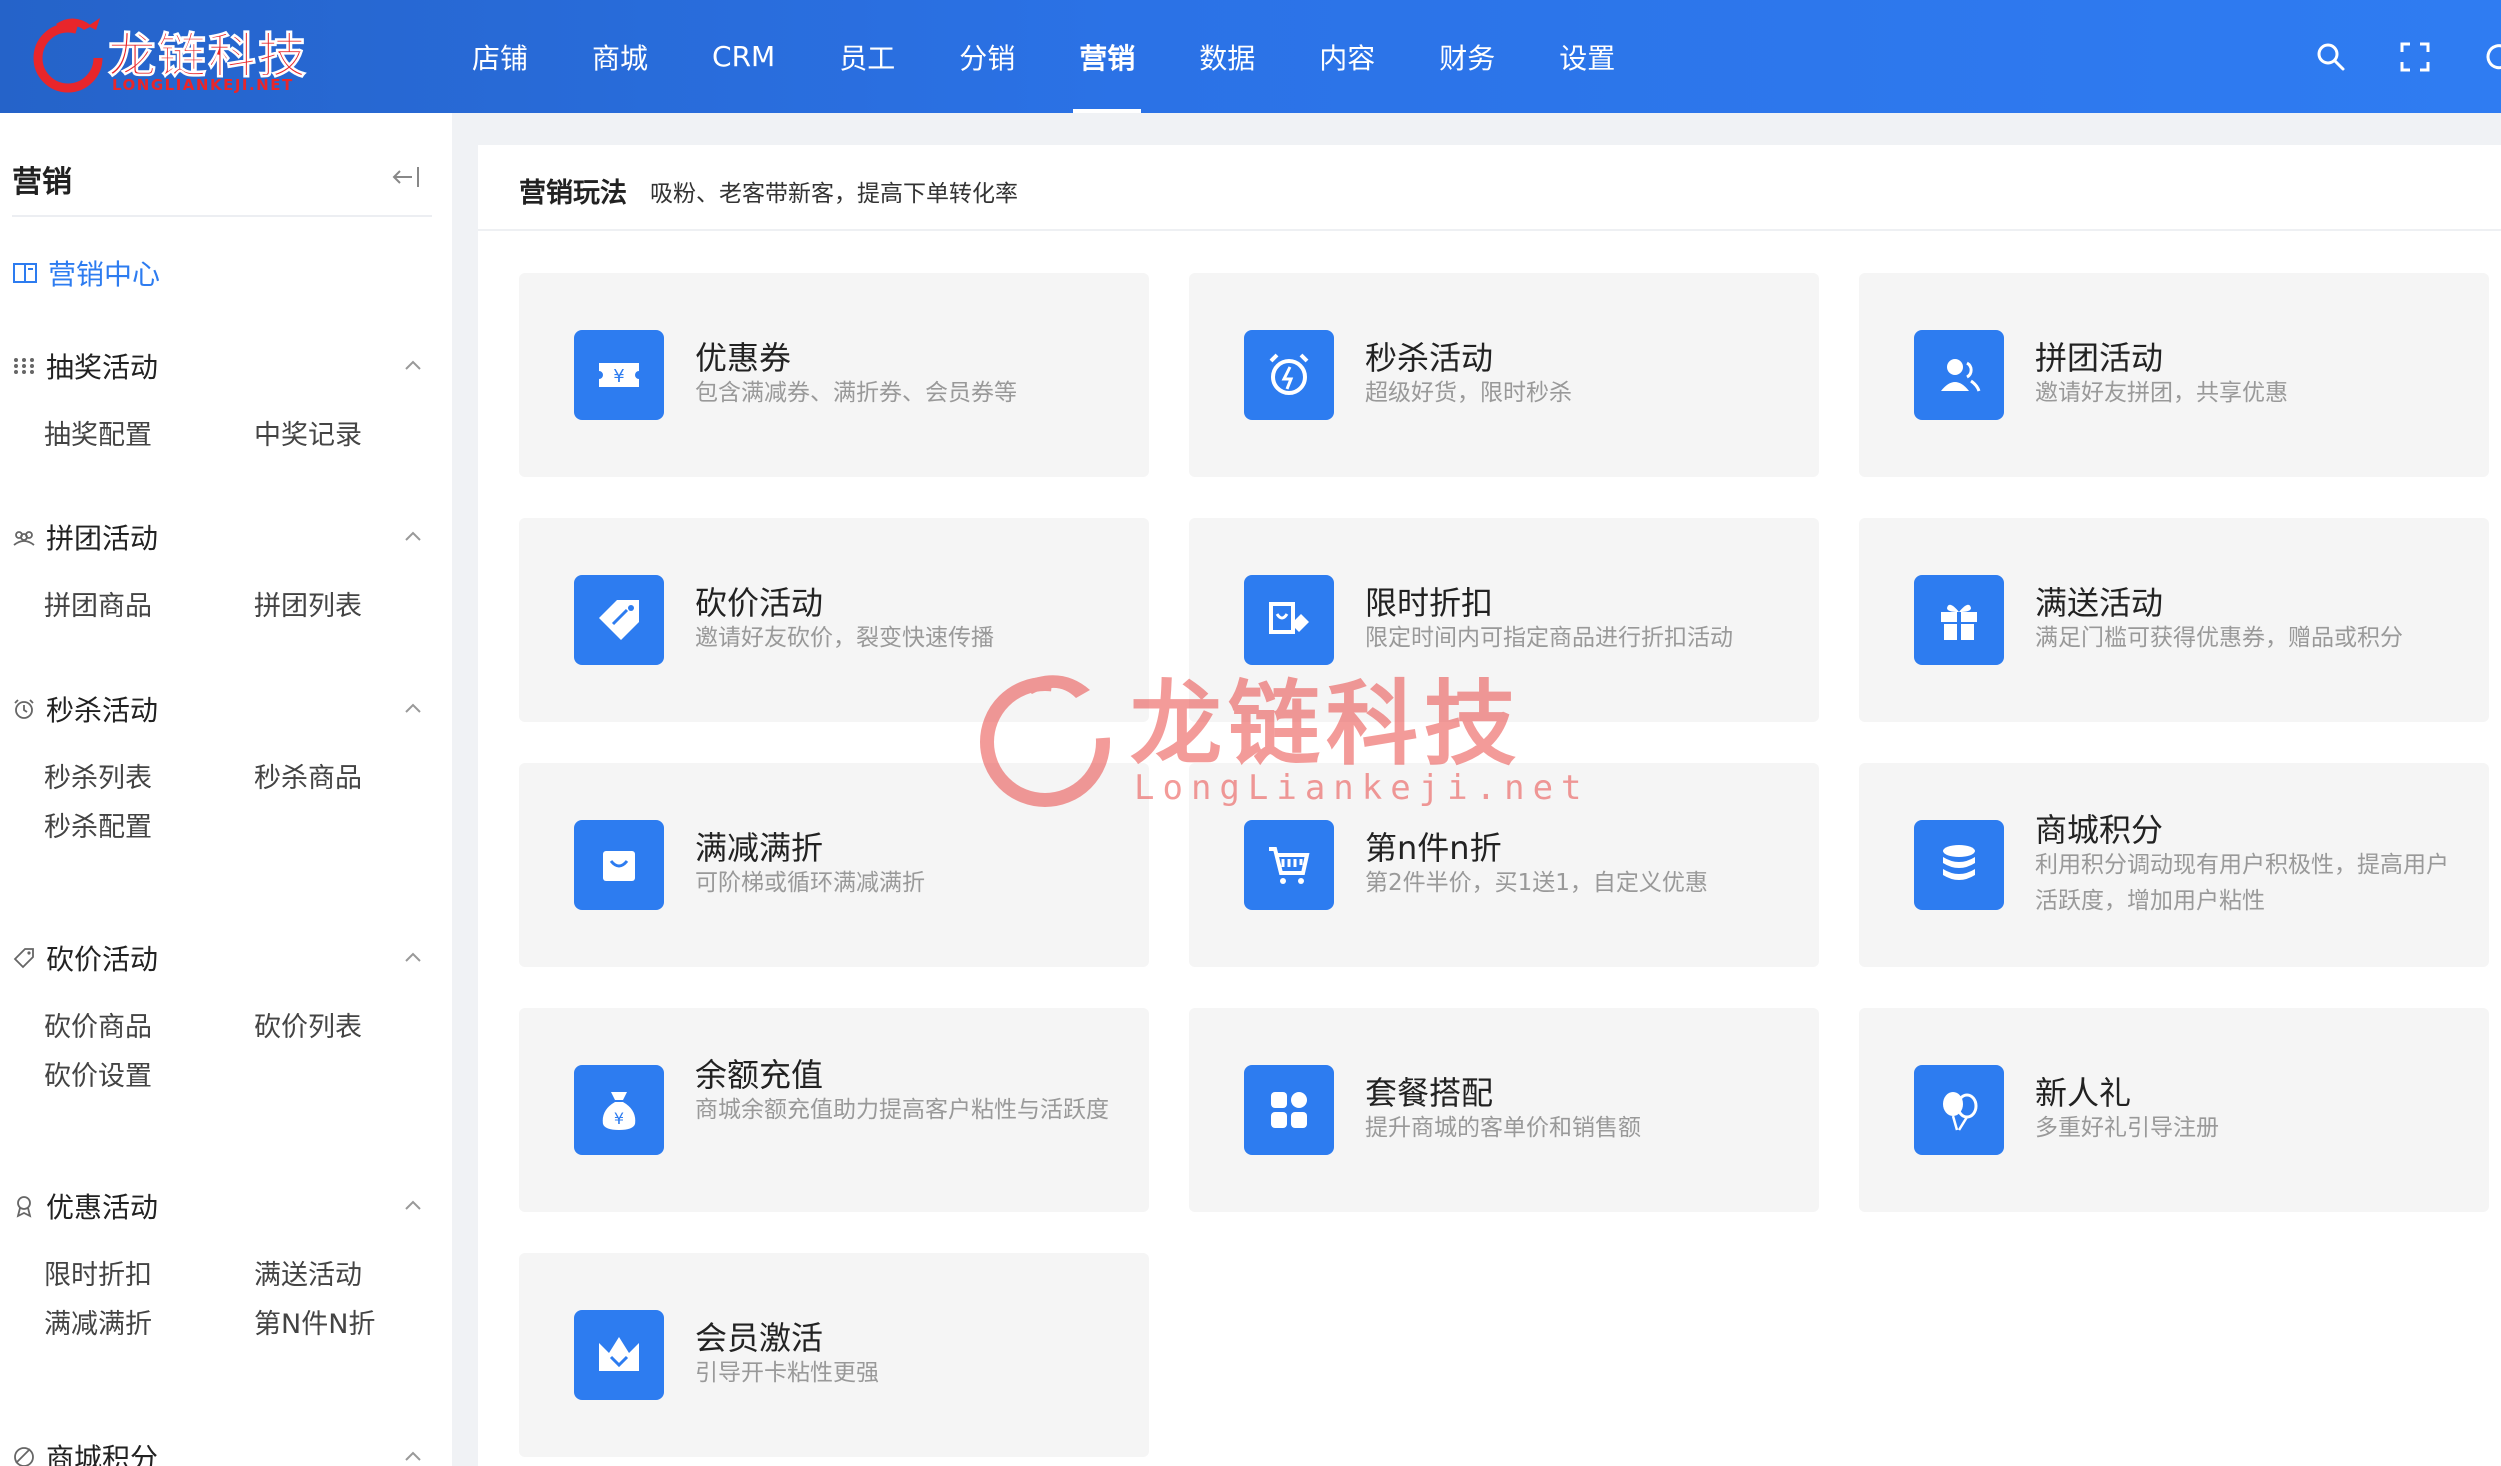 Image resolution: width=2501 pixels, height=1466 pixels. What do you see at coordinates (24, 366) in the screenshot?
I see `grid-dots-icon` at bounding box center [24, 366].